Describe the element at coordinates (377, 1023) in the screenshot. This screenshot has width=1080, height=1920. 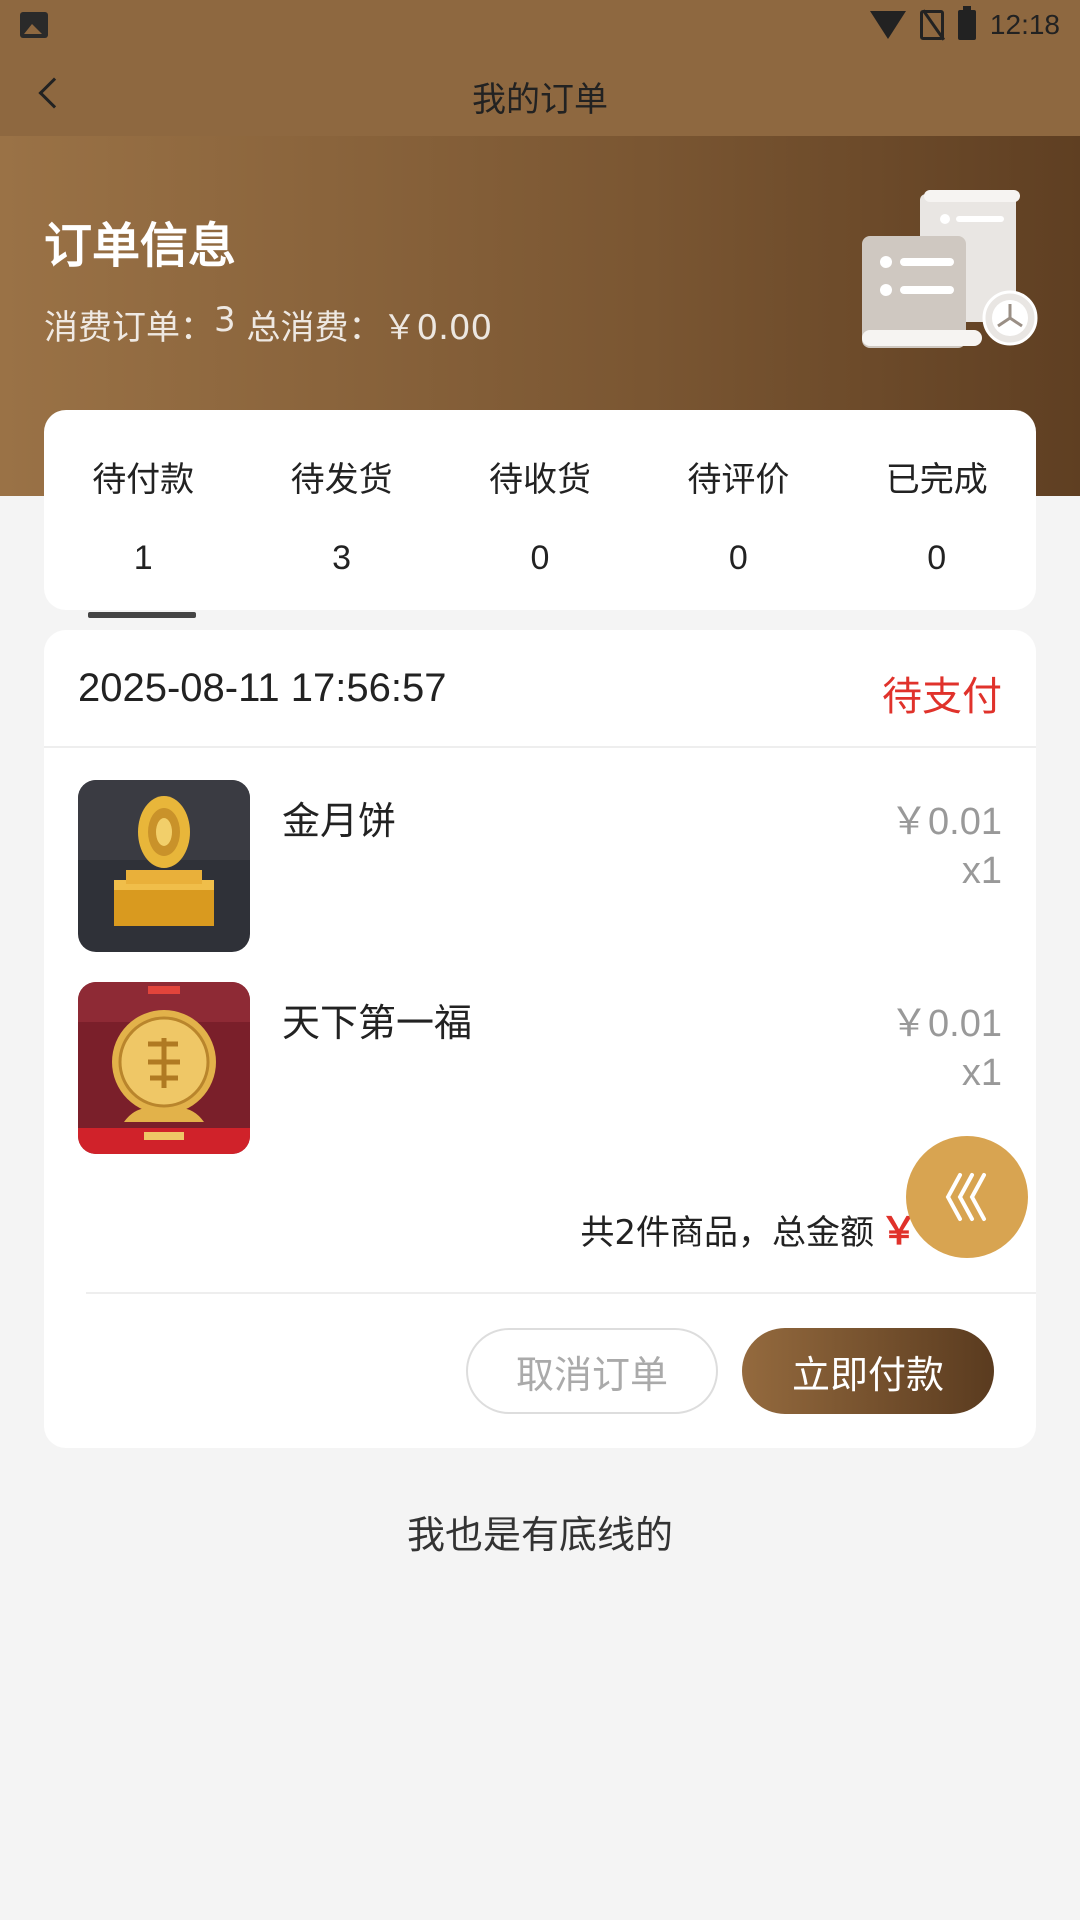
I see `item-name: 天下第一福` at that location.